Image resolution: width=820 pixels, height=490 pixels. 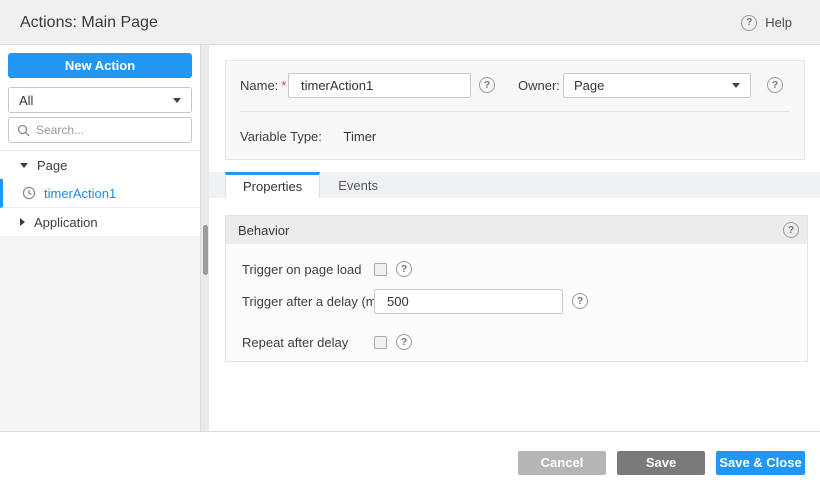 I want to click on tab-properties: Properties, so click(x=273, y=185).